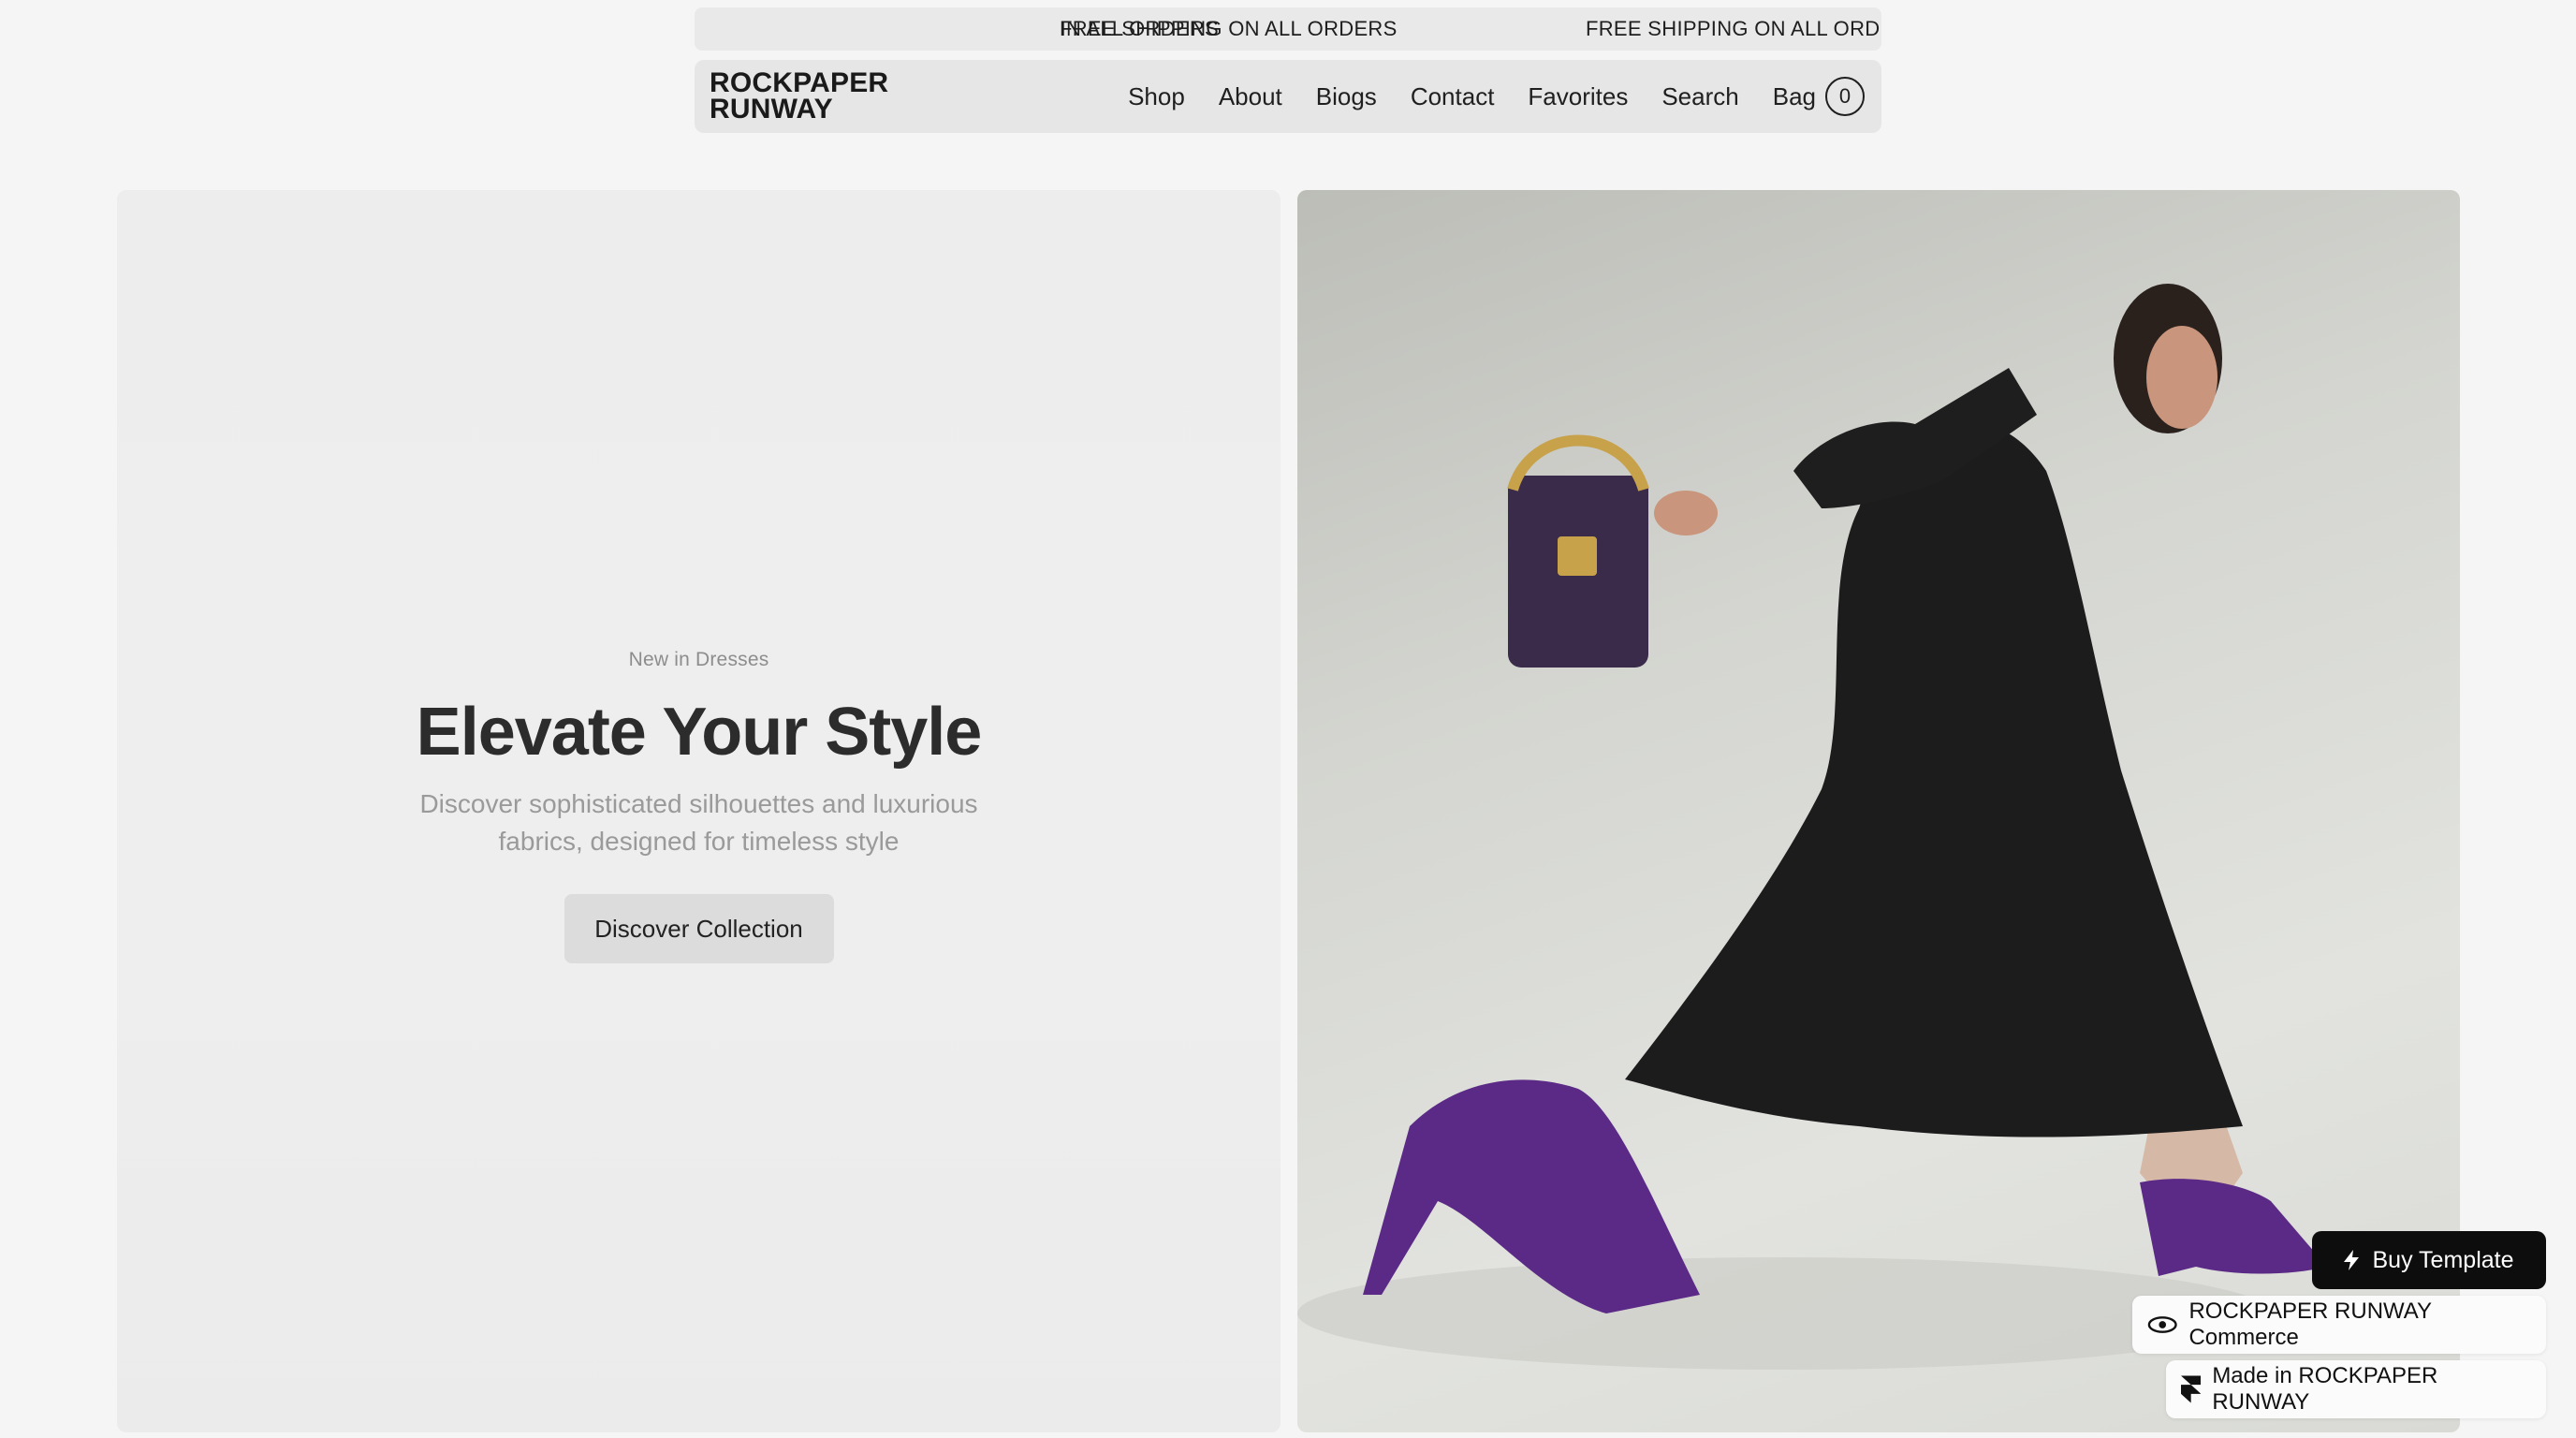 The width and height of the screenshot is (2576, 1438). What do you see at coordinates (1784, 1313) in the screenshot?
I see `floor-shadow` at bounding box center [1784, 1313].